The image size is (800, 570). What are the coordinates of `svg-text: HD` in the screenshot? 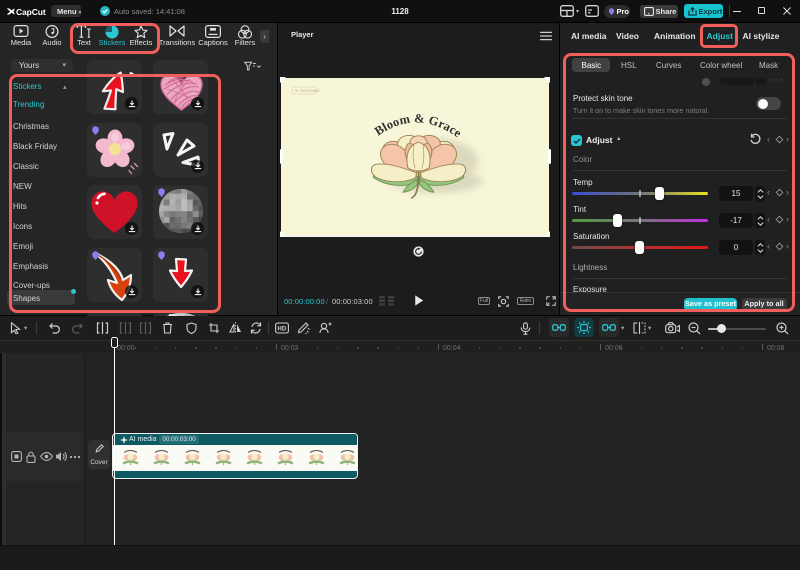 It's located at (282, 330).